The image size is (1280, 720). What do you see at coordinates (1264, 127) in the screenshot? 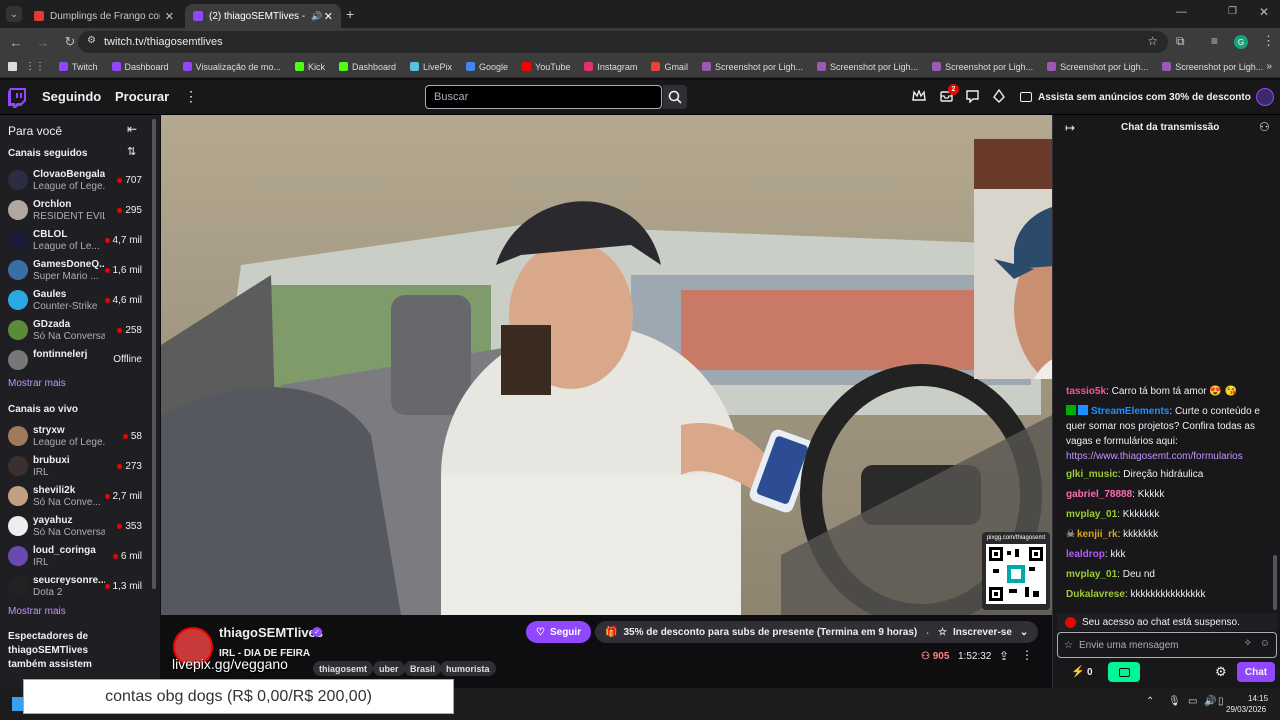
I see `community-icon: ⚇` at bounding box center [1264, 127].